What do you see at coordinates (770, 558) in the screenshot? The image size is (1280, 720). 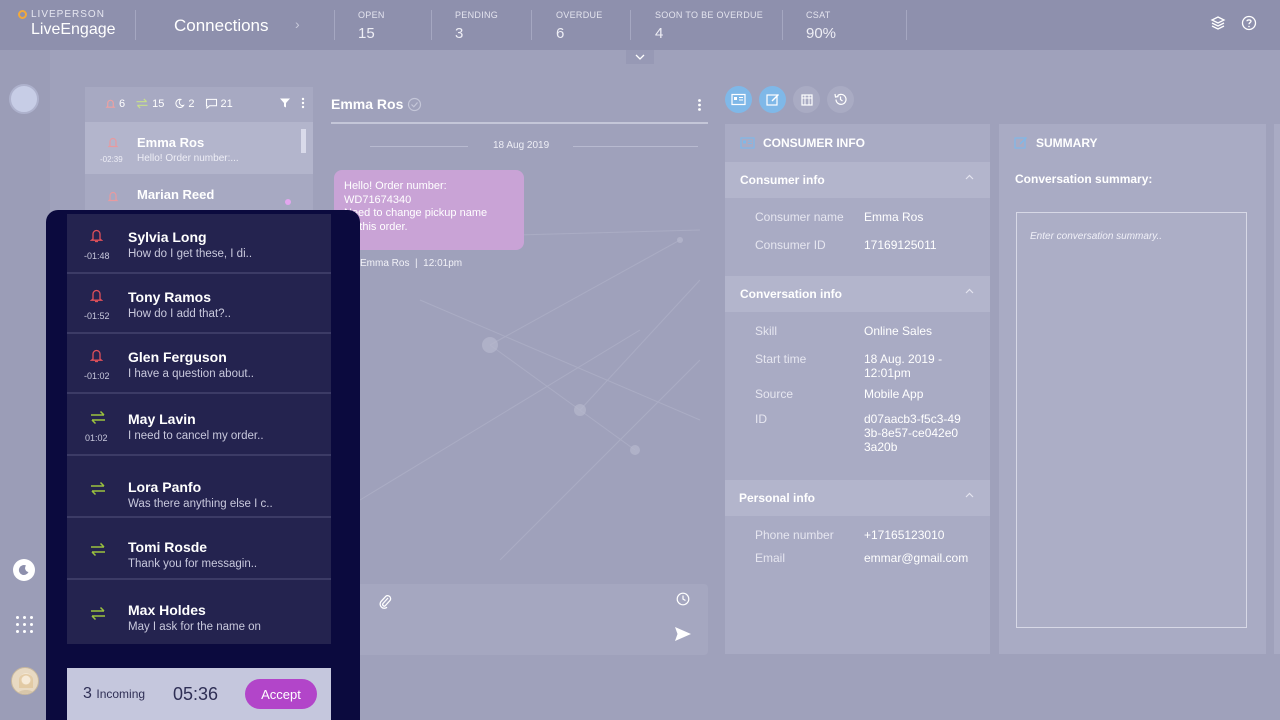 I see `field-label: Email` at bounding box center [770, 558].